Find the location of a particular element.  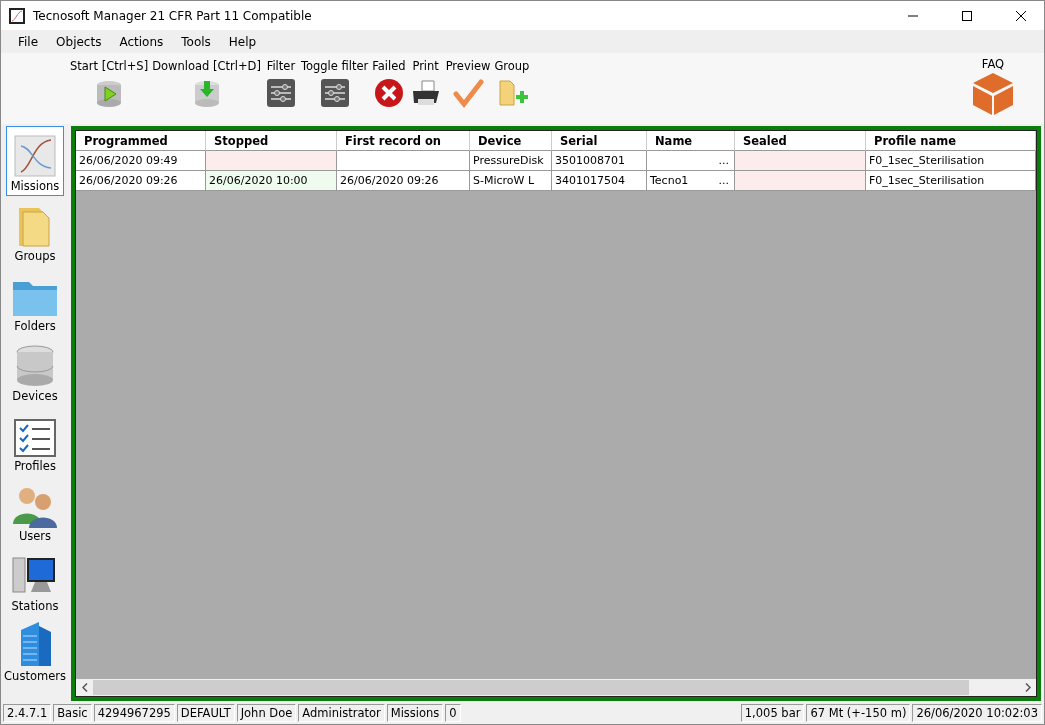

status-field: Missions is located at coordinates (415, 712).